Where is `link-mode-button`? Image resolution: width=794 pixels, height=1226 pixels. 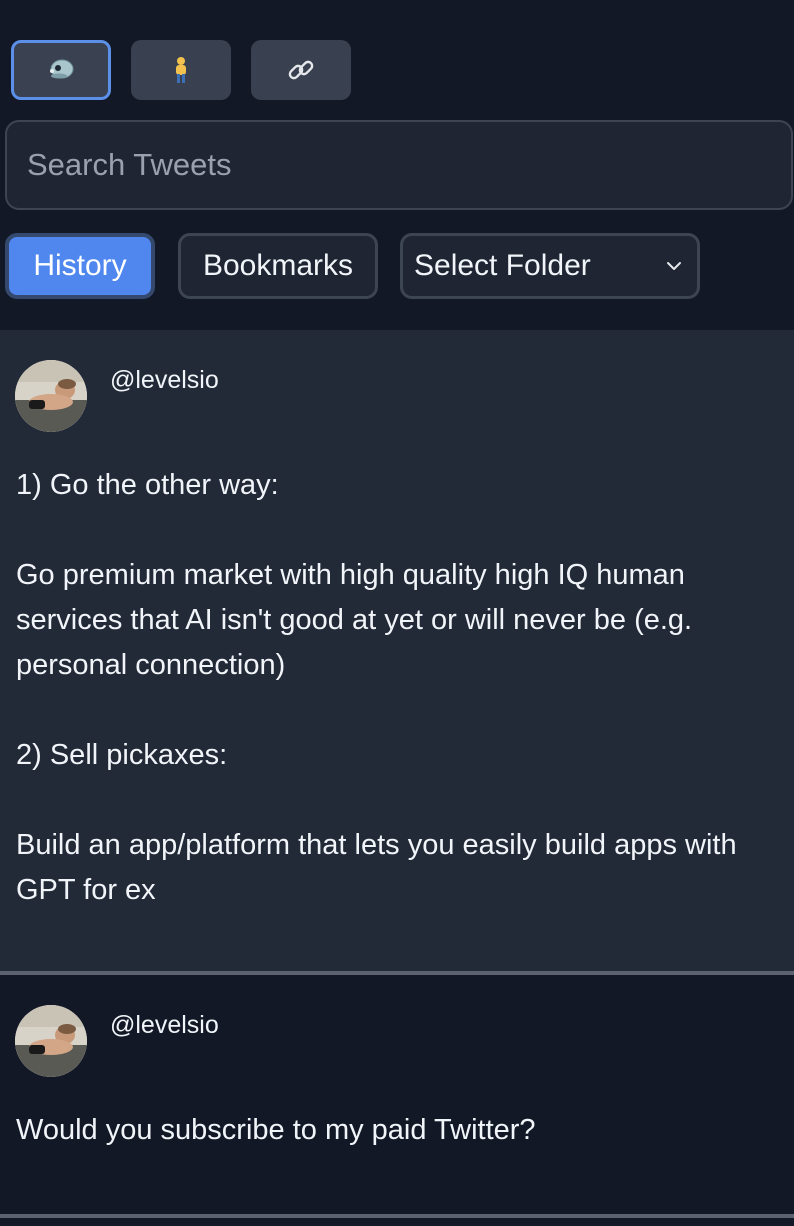
link-mode-button is located at coordinates (301, 70).